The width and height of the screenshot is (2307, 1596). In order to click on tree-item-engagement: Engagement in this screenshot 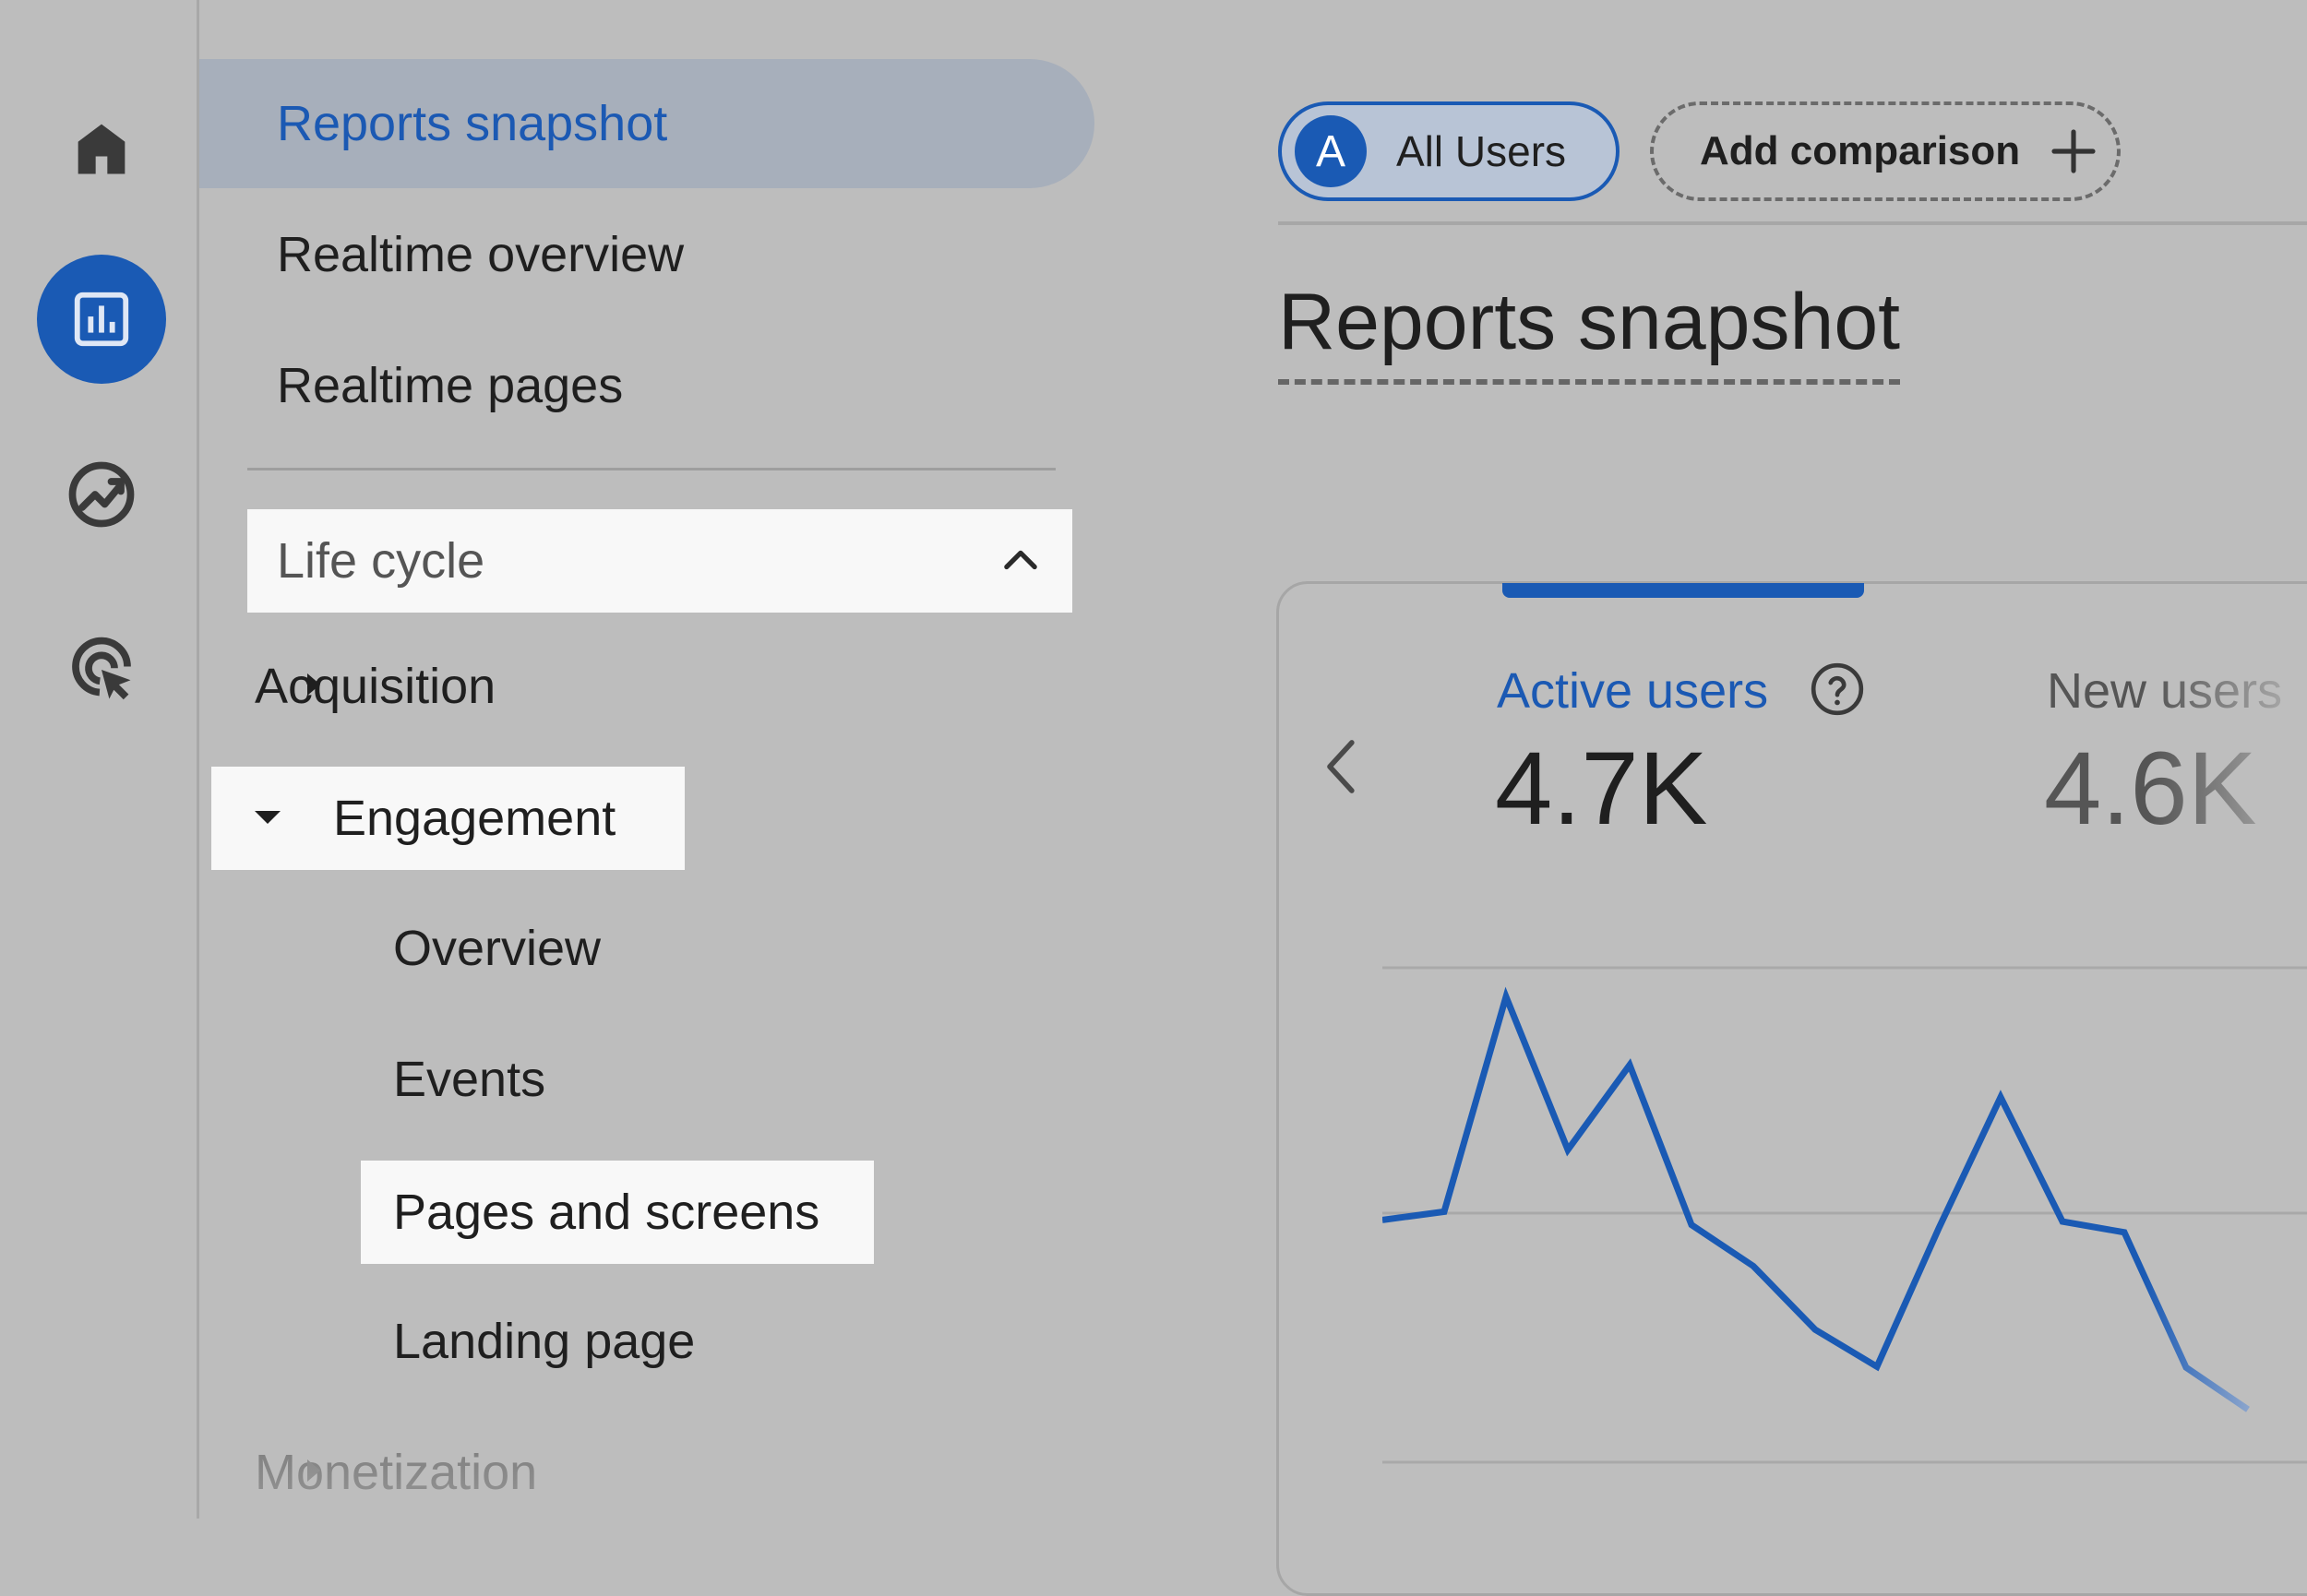, I will do `click(448, 818)`.